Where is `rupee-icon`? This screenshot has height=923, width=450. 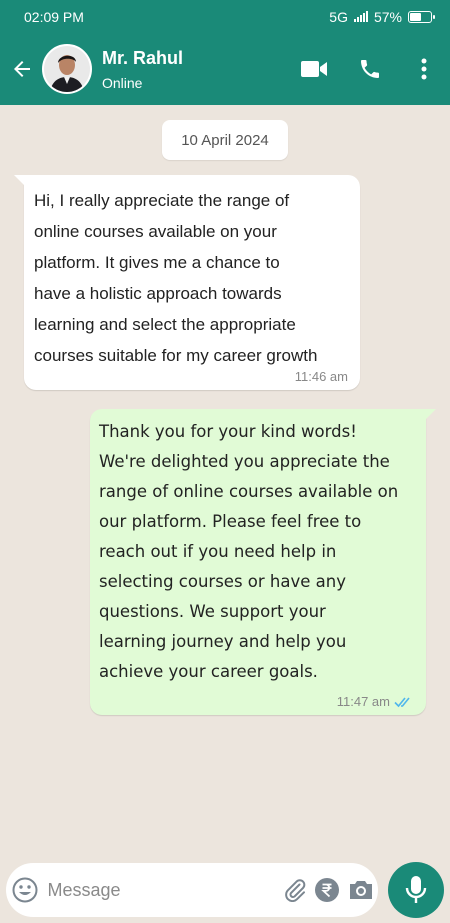 rupee-icon is located at coordinates (327, 890).